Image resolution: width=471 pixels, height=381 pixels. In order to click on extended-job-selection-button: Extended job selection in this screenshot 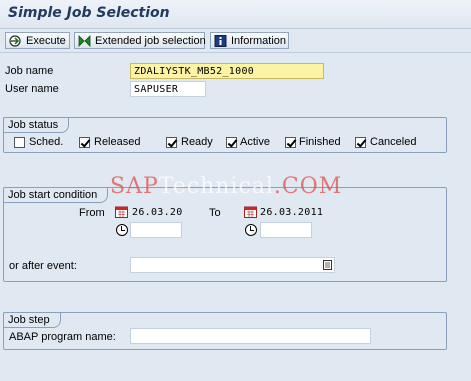, I will do `click(140, 40)`.